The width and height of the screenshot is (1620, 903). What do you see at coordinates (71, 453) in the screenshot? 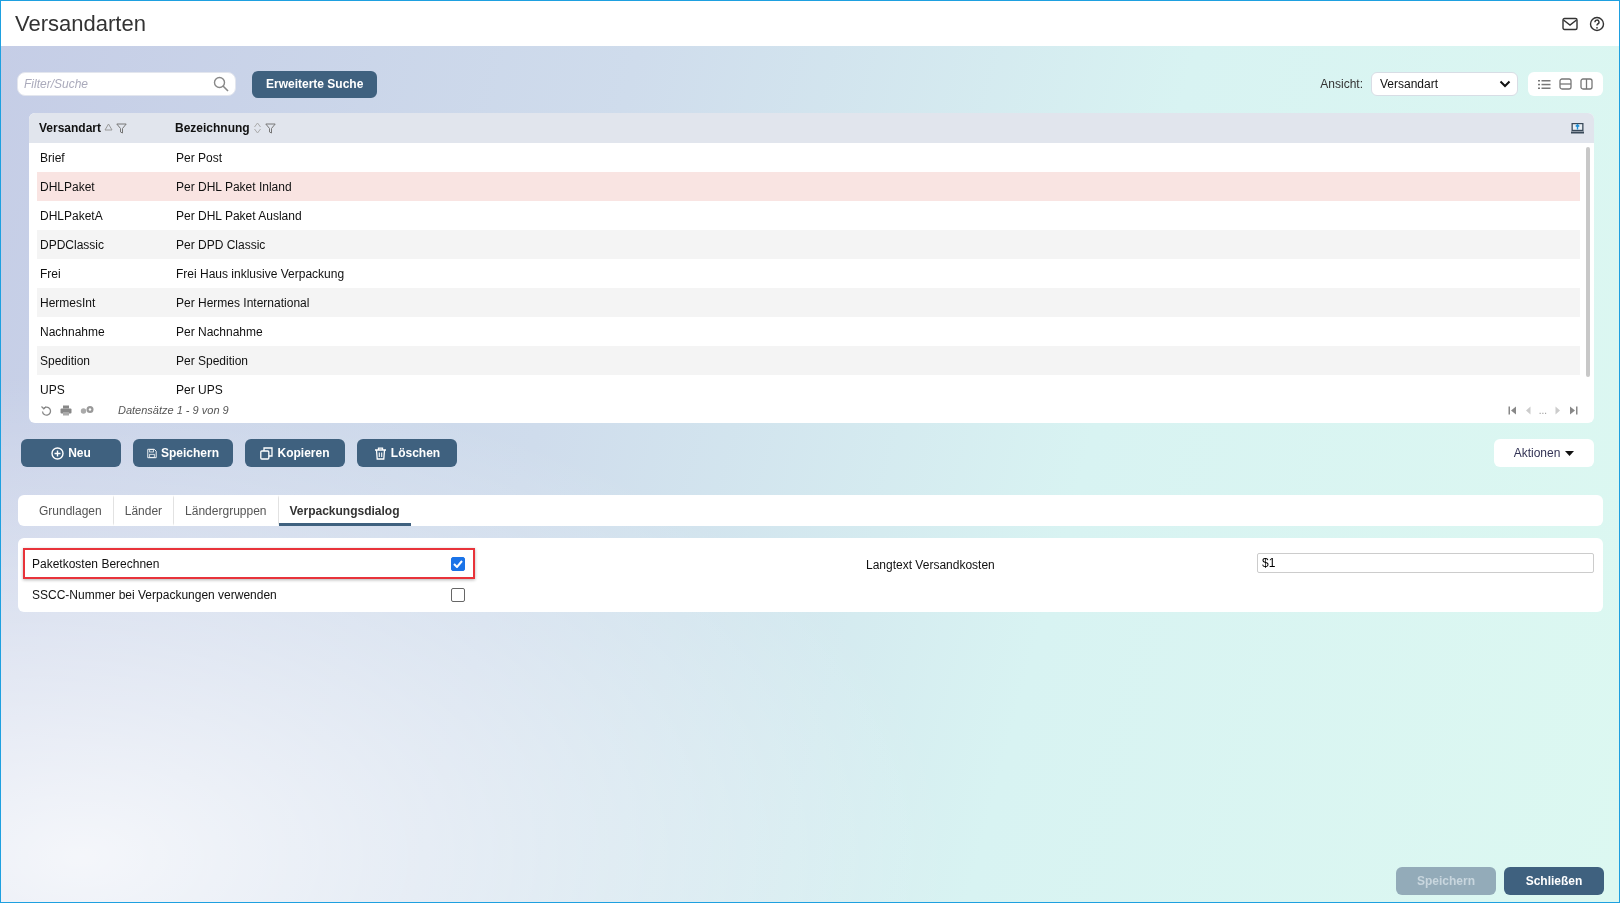
I see `action-button: Neu` at bounding box center [71, 453].